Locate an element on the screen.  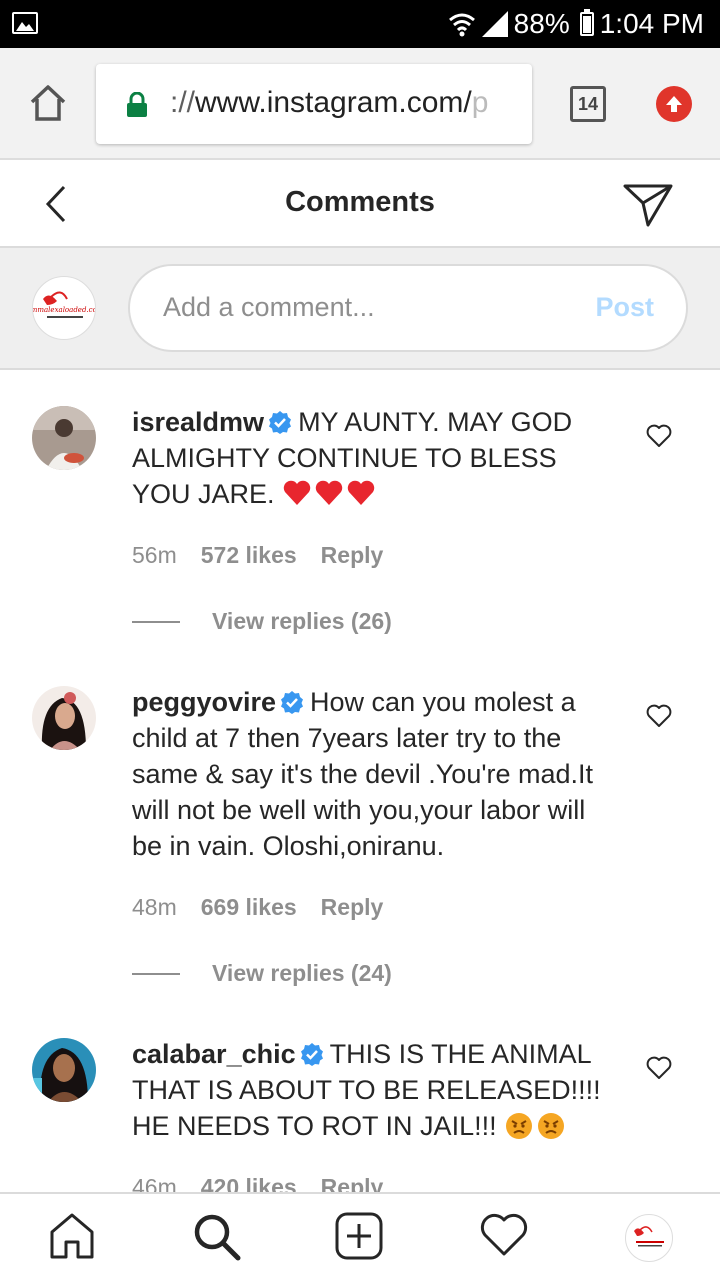
address-bar: ://www.instagram.com/p is located at coordinates (314, 104).